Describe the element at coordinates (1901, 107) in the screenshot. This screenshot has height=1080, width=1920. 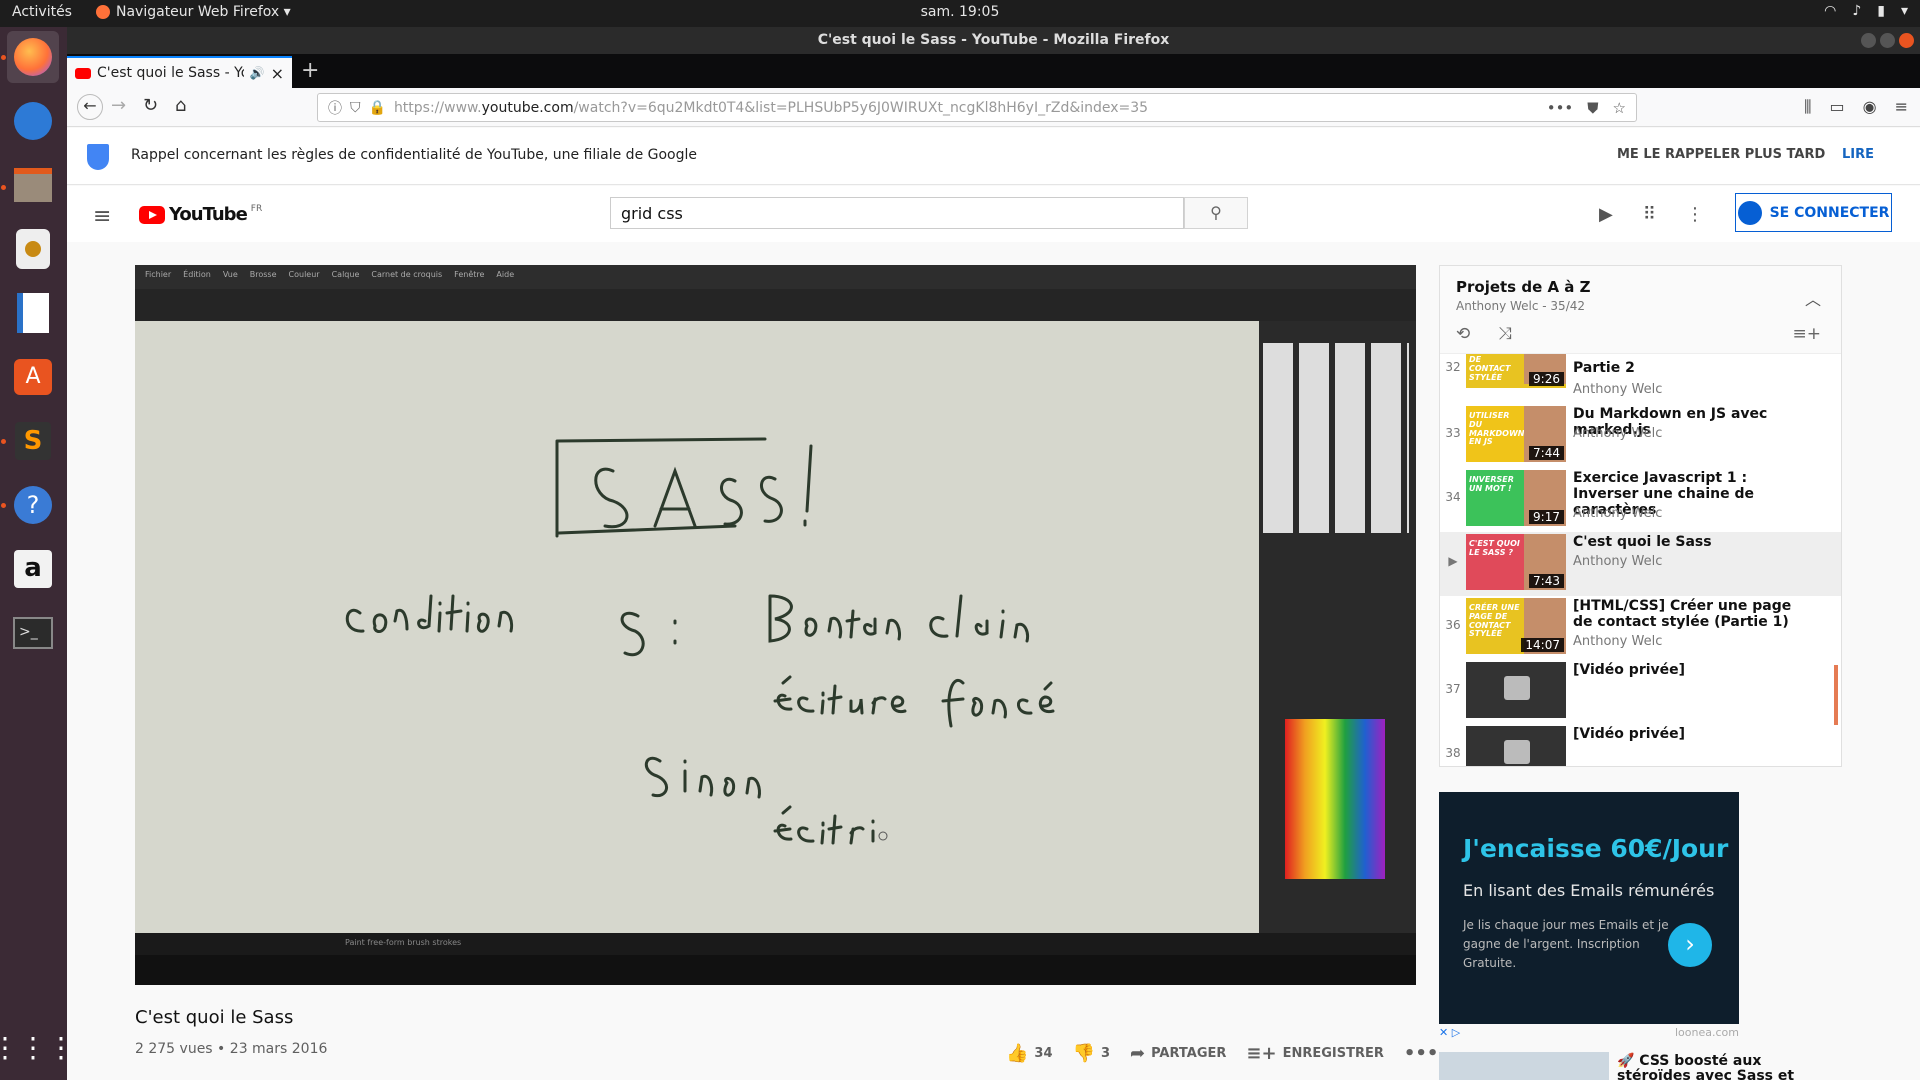
I see `menu-icon: ≡` at that location.